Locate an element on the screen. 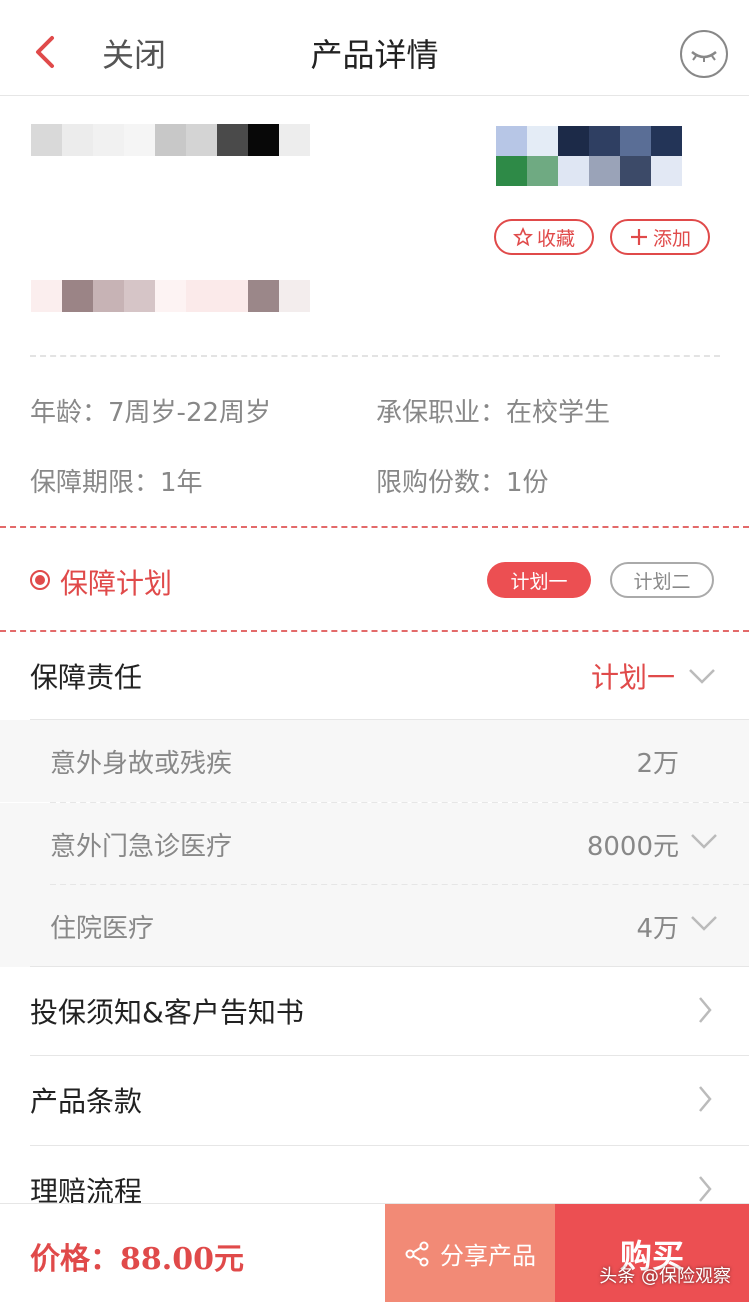 Image resolution: width=749 pixels, height=1302 pixels. coverage-item-value: 8000元 is located at coordinates (632, 847).